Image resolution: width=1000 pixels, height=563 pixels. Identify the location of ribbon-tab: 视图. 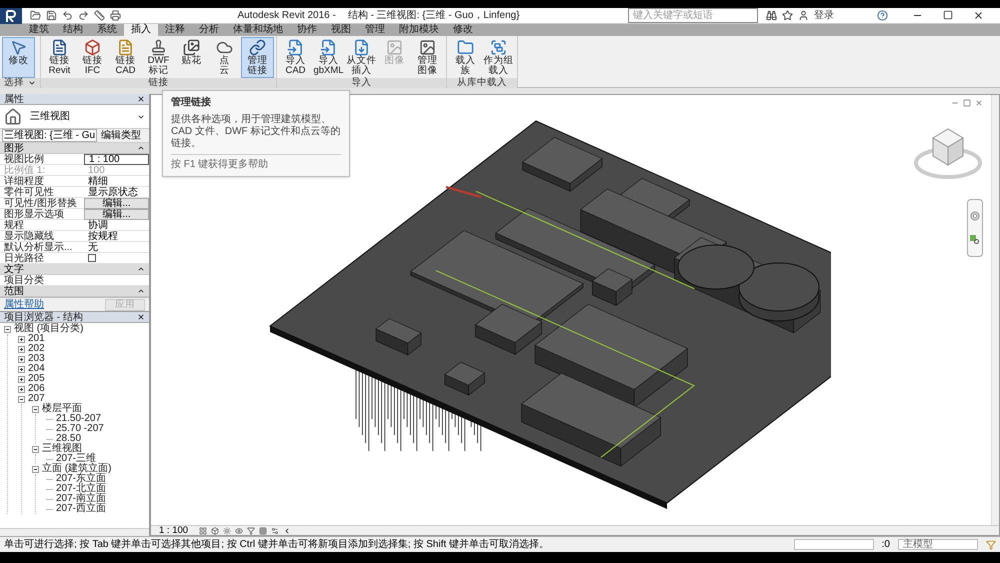
(341, 30).